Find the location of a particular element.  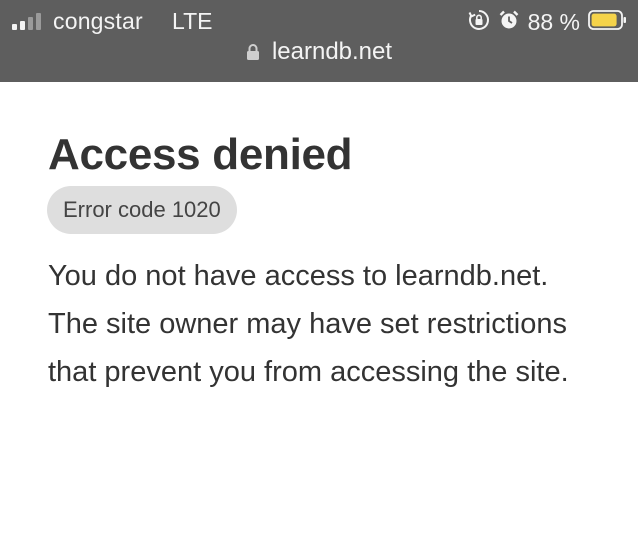

lock-icon is located at coordinates (253, 54).